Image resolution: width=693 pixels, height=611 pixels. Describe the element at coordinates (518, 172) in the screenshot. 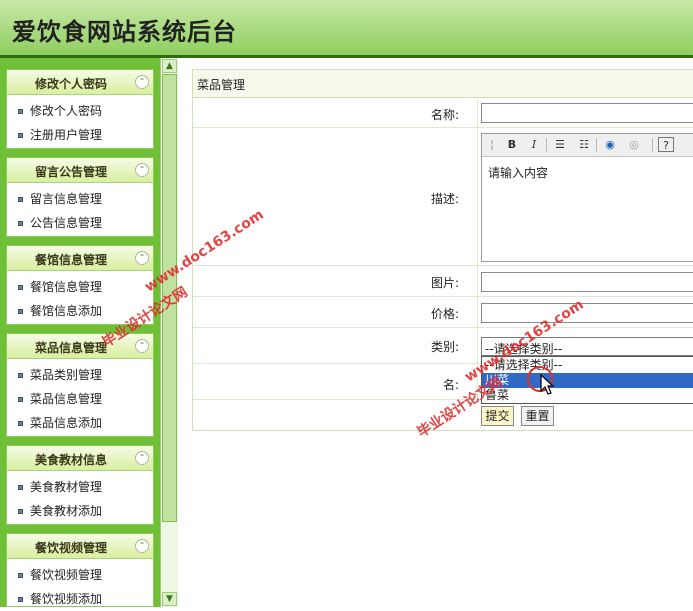

I see `desc-textarea: 请输入内容` at that location.